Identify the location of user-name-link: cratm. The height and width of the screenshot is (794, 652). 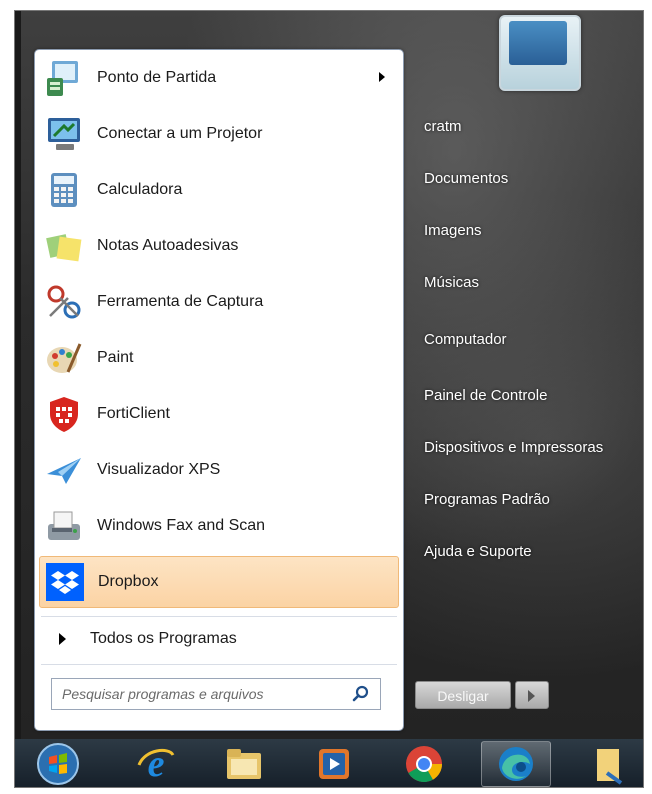
(443, 126).